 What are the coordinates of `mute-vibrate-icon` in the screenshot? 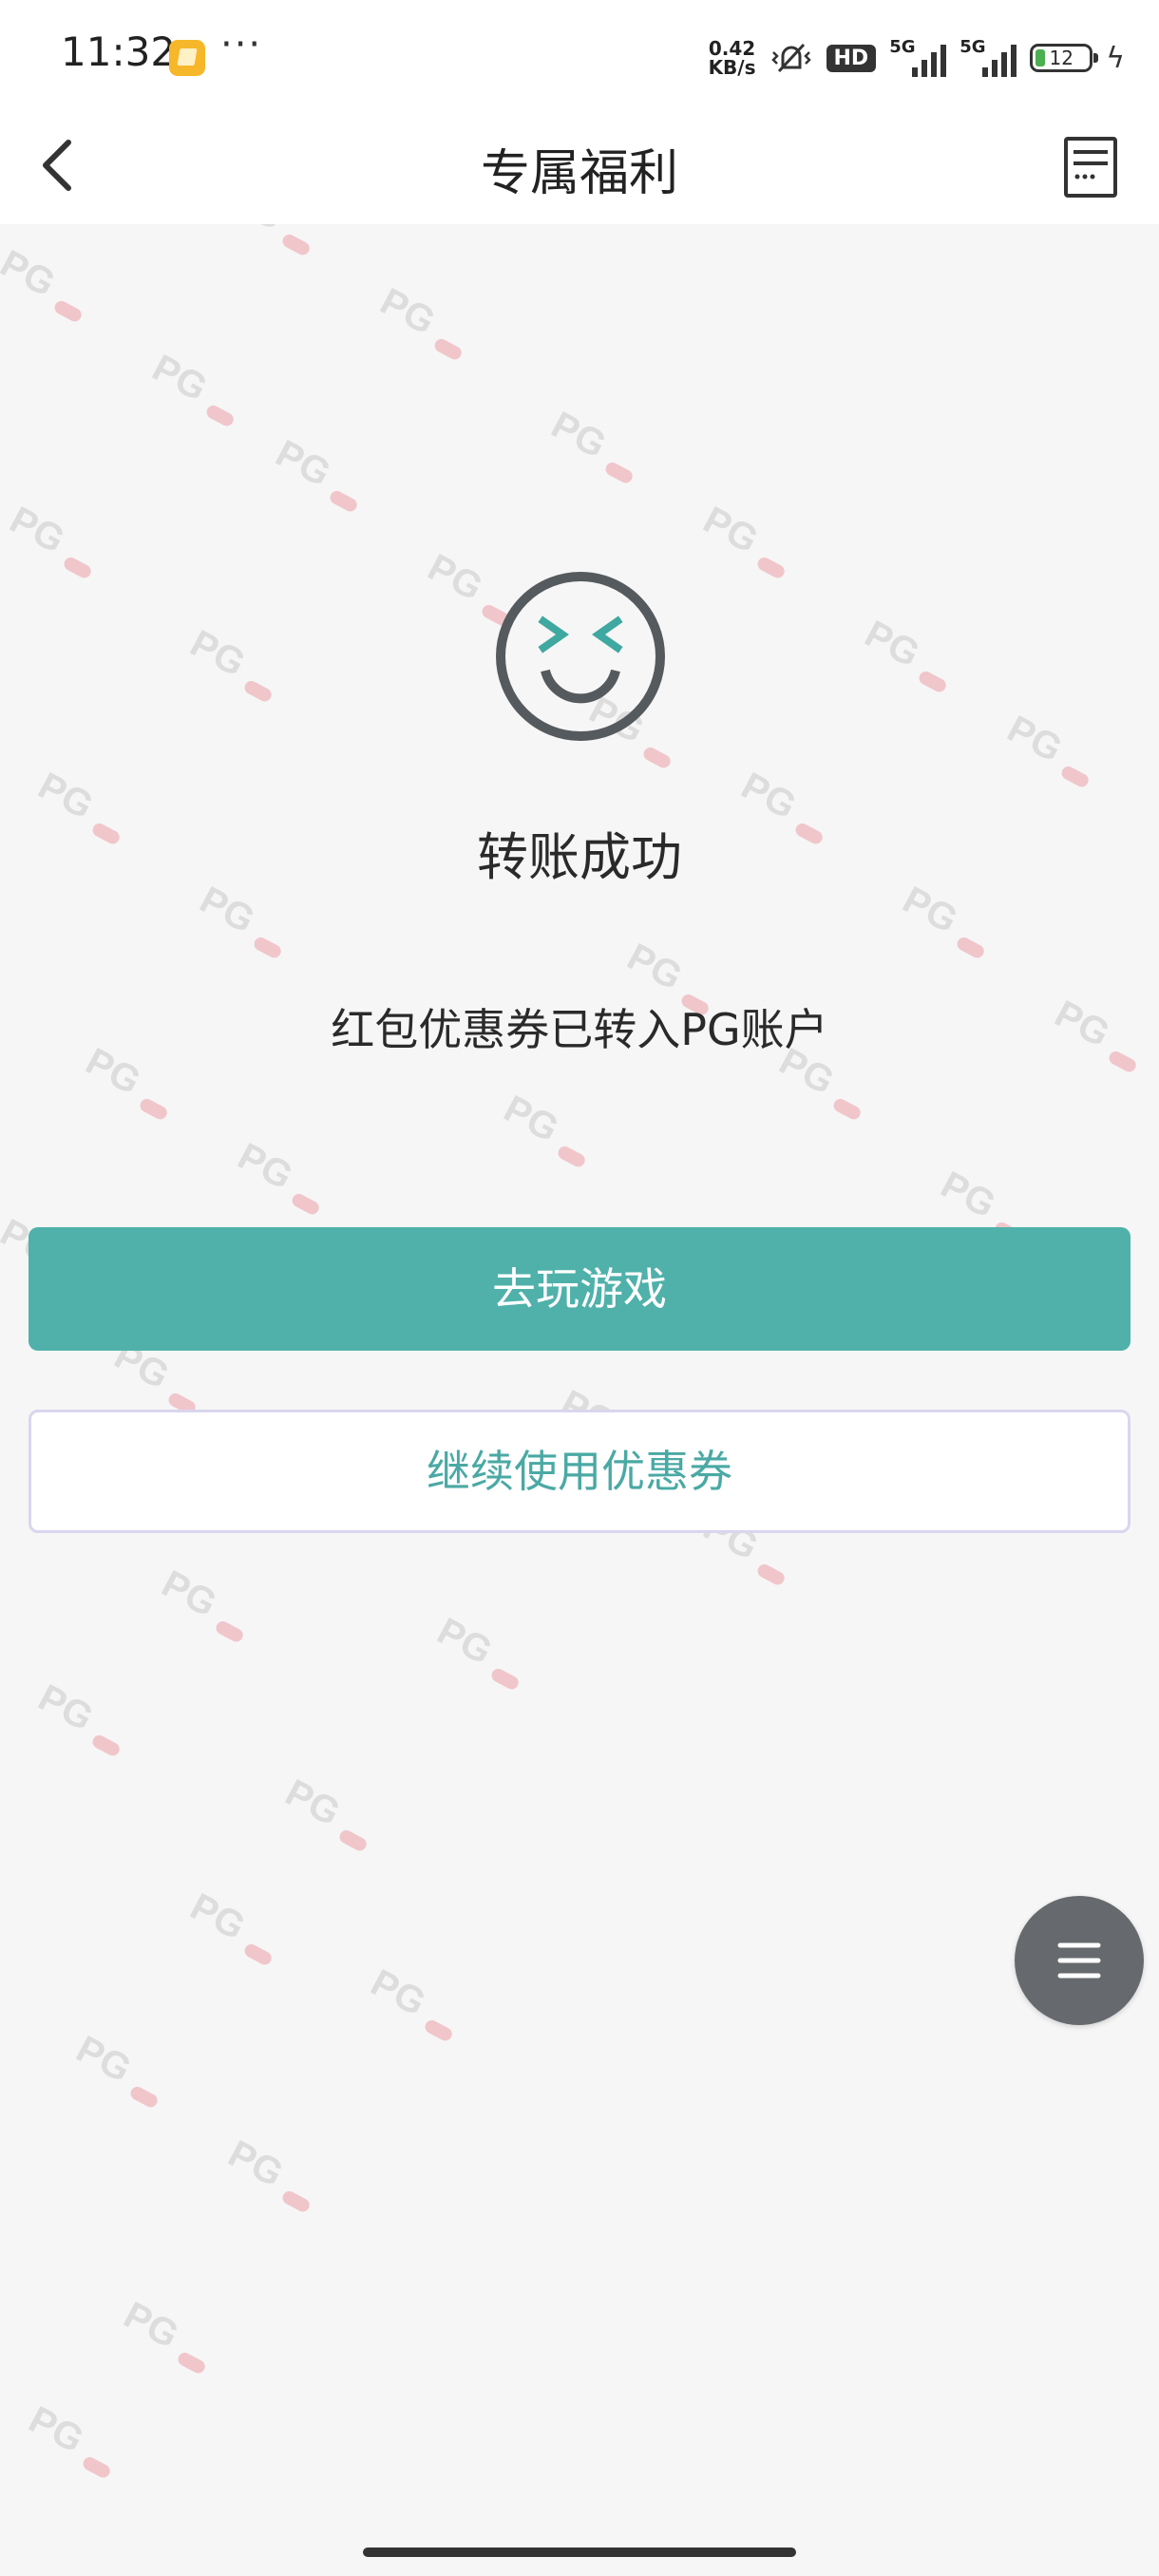 It's located at (790, 58).